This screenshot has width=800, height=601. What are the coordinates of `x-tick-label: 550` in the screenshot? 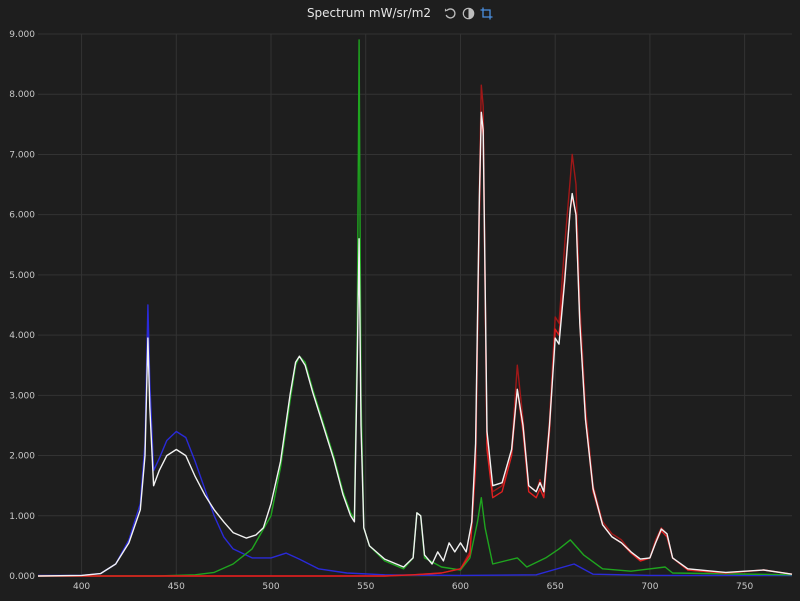 It's located at (365, 587).